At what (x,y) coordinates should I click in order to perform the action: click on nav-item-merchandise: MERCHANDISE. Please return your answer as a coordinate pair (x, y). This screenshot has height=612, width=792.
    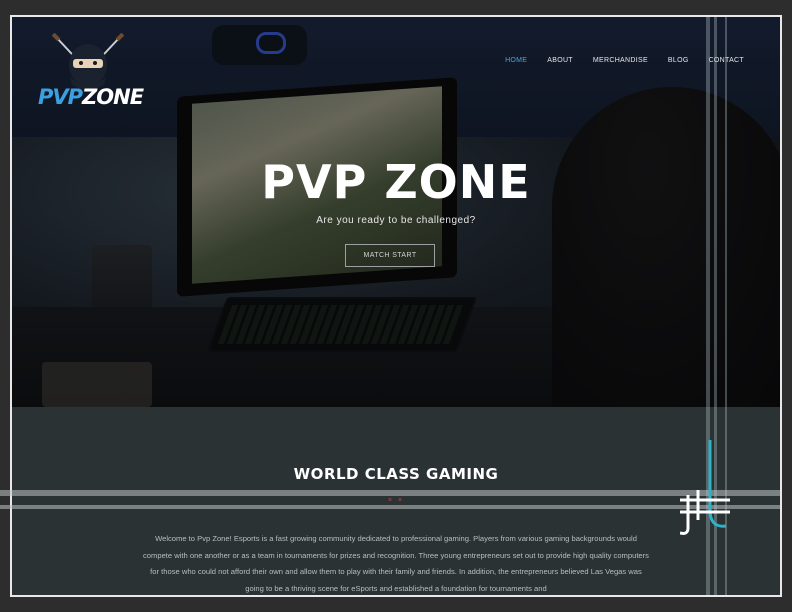
    Looking at the image, I should click on (620, 60).